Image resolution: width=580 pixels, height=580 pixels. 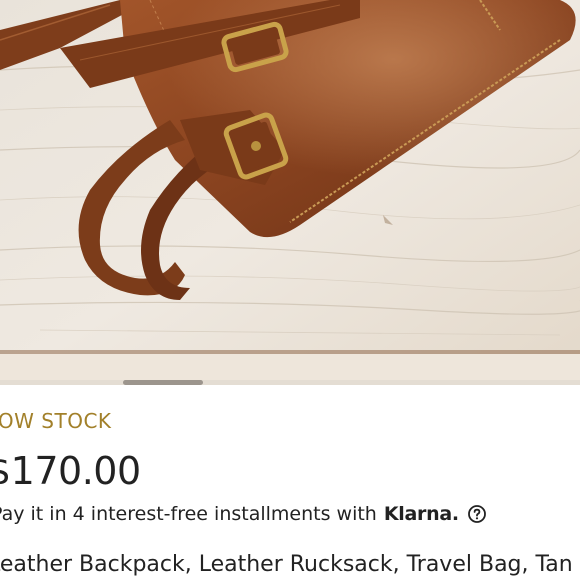 What do you see at coordinates (70, 471) in the screenshot?
I see `product-price: $170.00` at bounding box center [70, 471].